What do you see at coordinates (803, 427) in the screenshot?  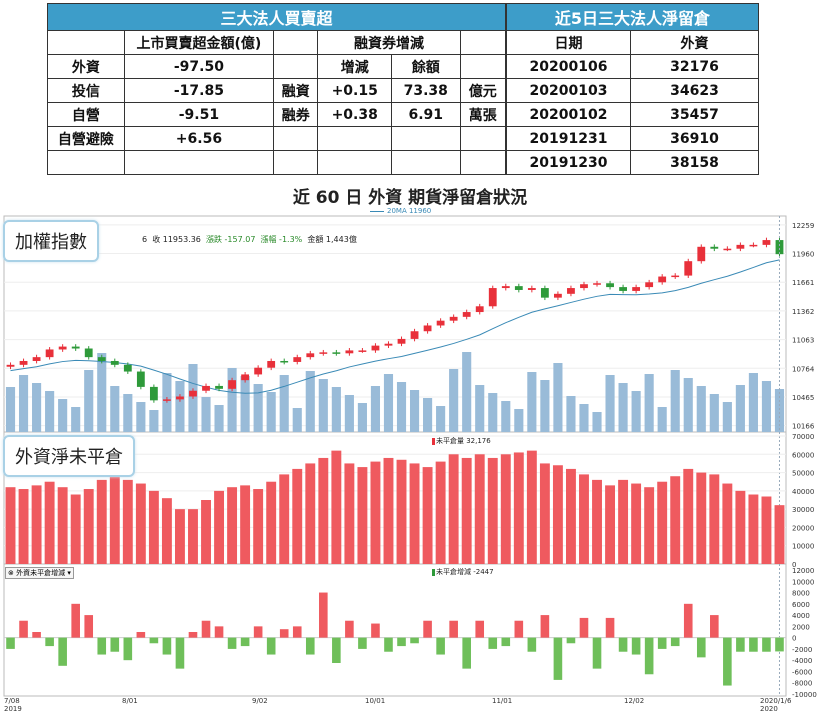 I see `price-y-tick: 10166` at bounding box center [803, 427].